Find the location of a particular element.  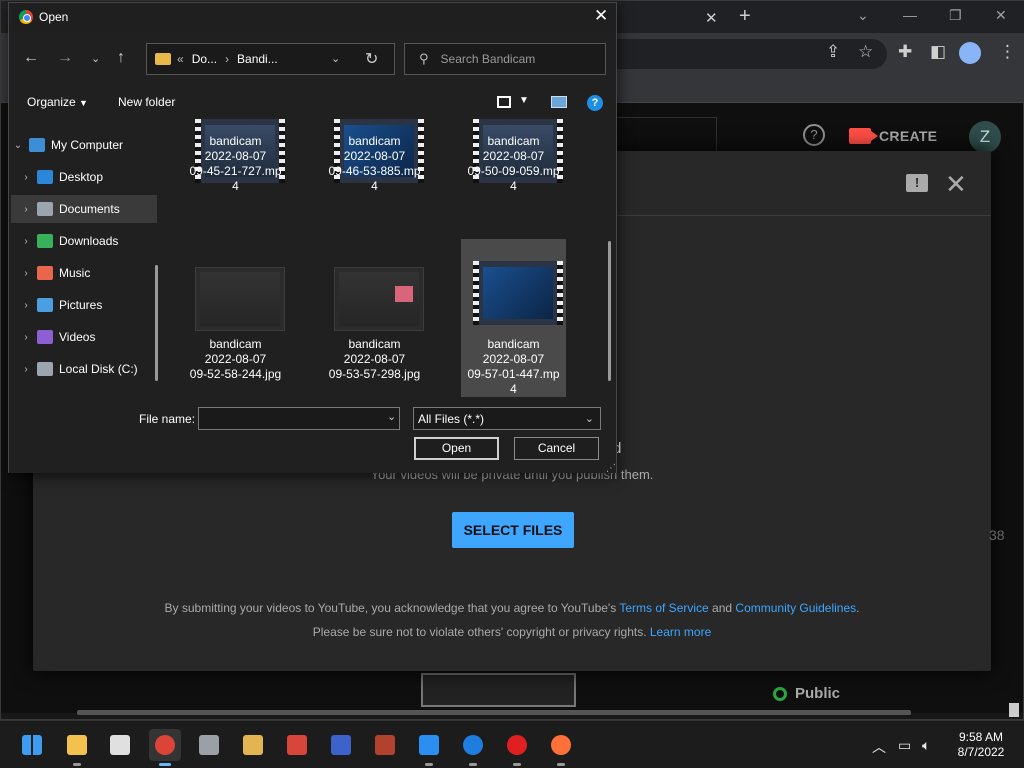

expanded-chevron-icon: ⌄ is located at coordinates (18, 145).